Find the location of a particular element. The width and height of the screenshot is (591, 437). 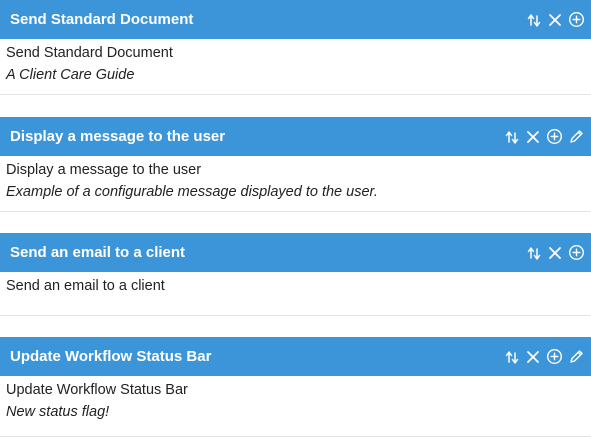

card-header: Send an email to a client is located at coordinates (295, 252).